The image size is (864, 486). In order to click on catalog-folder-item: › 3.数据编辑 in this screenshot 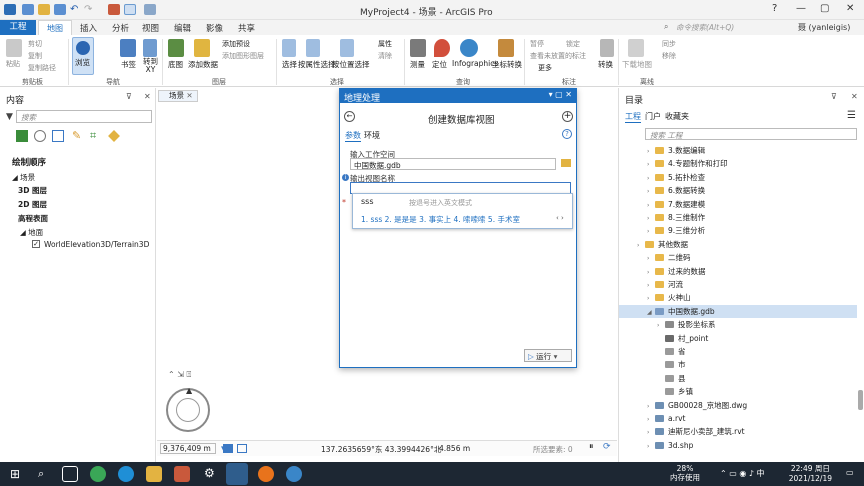, I will do `click(738, 150)`.